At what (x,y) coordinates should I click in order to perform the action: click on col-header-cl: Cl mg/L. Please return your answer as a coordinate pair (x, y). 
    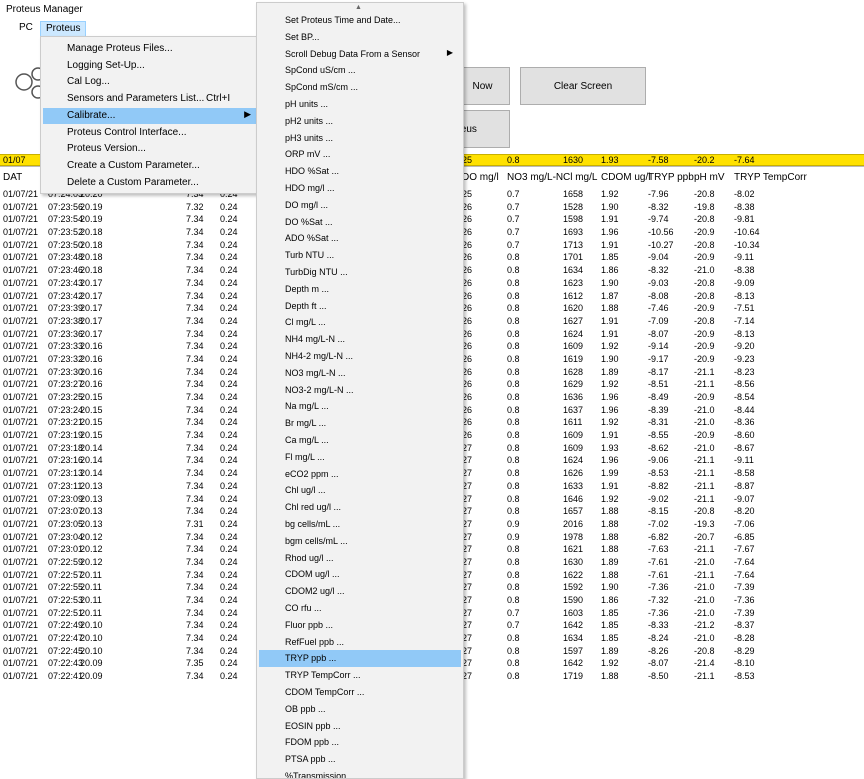
    Looking at the image, I should click on (580, 177).